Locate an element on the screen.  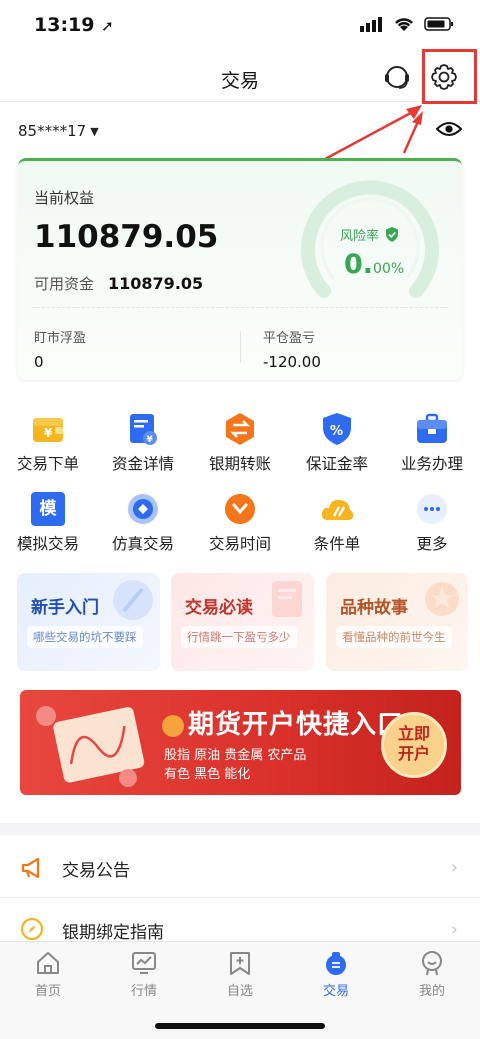
promo-variety-story: 品种故事 看懂品种的前世今生 is located at coordinates (397, 622).